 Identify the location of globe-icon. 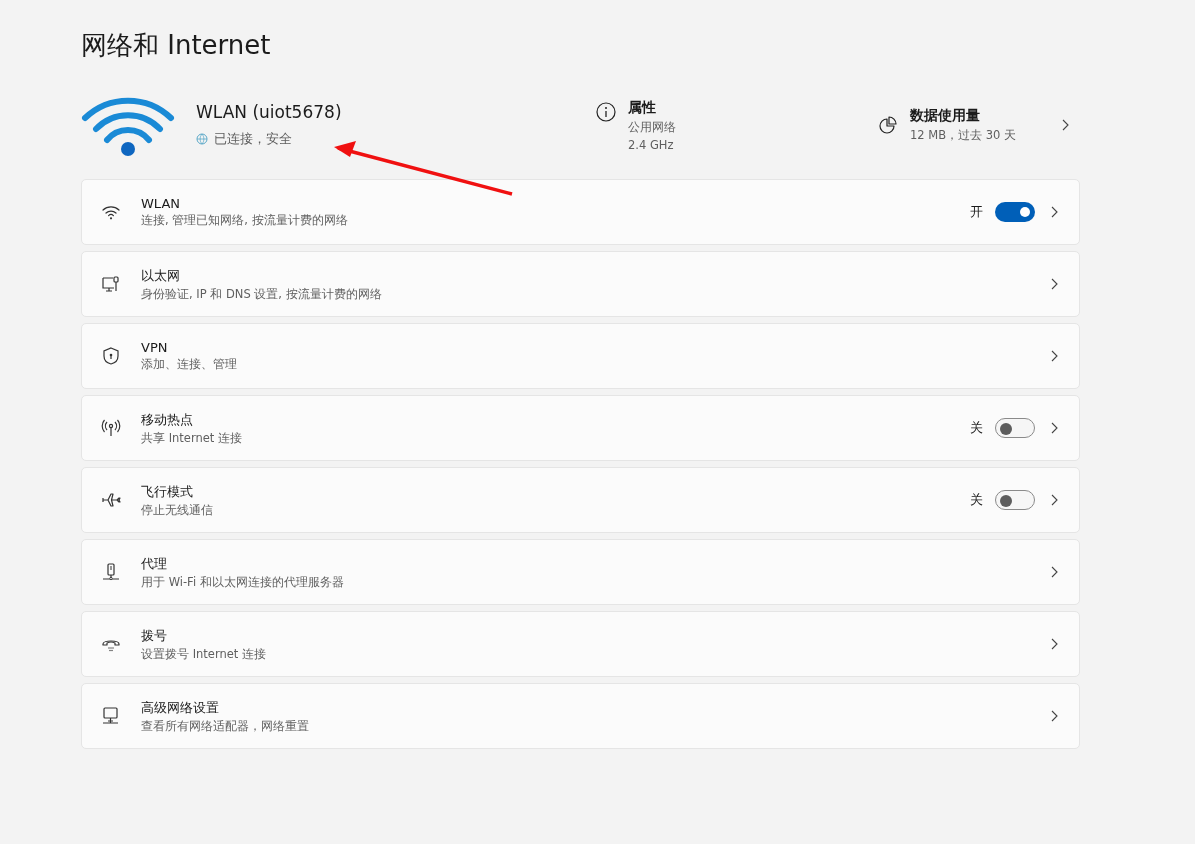
(202, 139).